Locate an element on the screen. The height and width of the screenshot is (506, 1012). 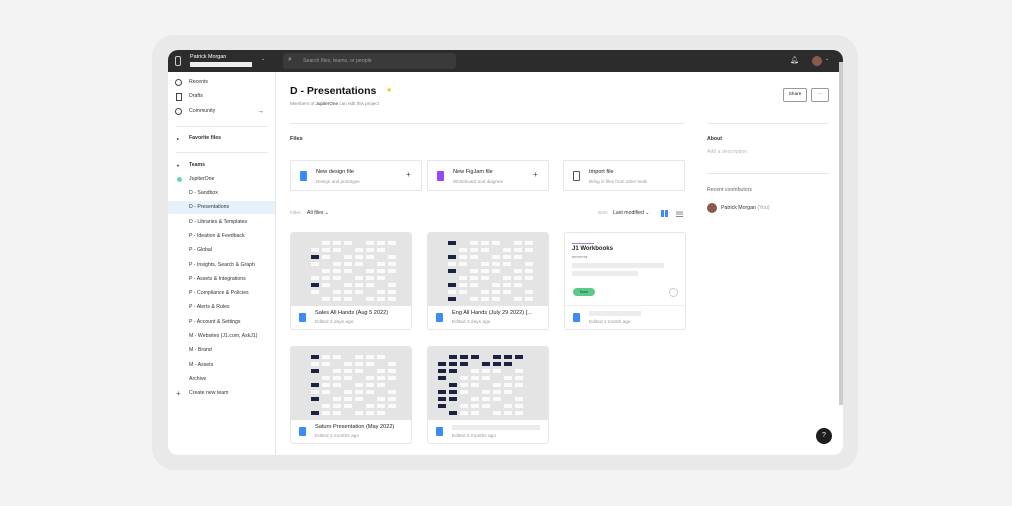
file-edited-time: Edited 1 month ago is located at coordinates (610, 322).